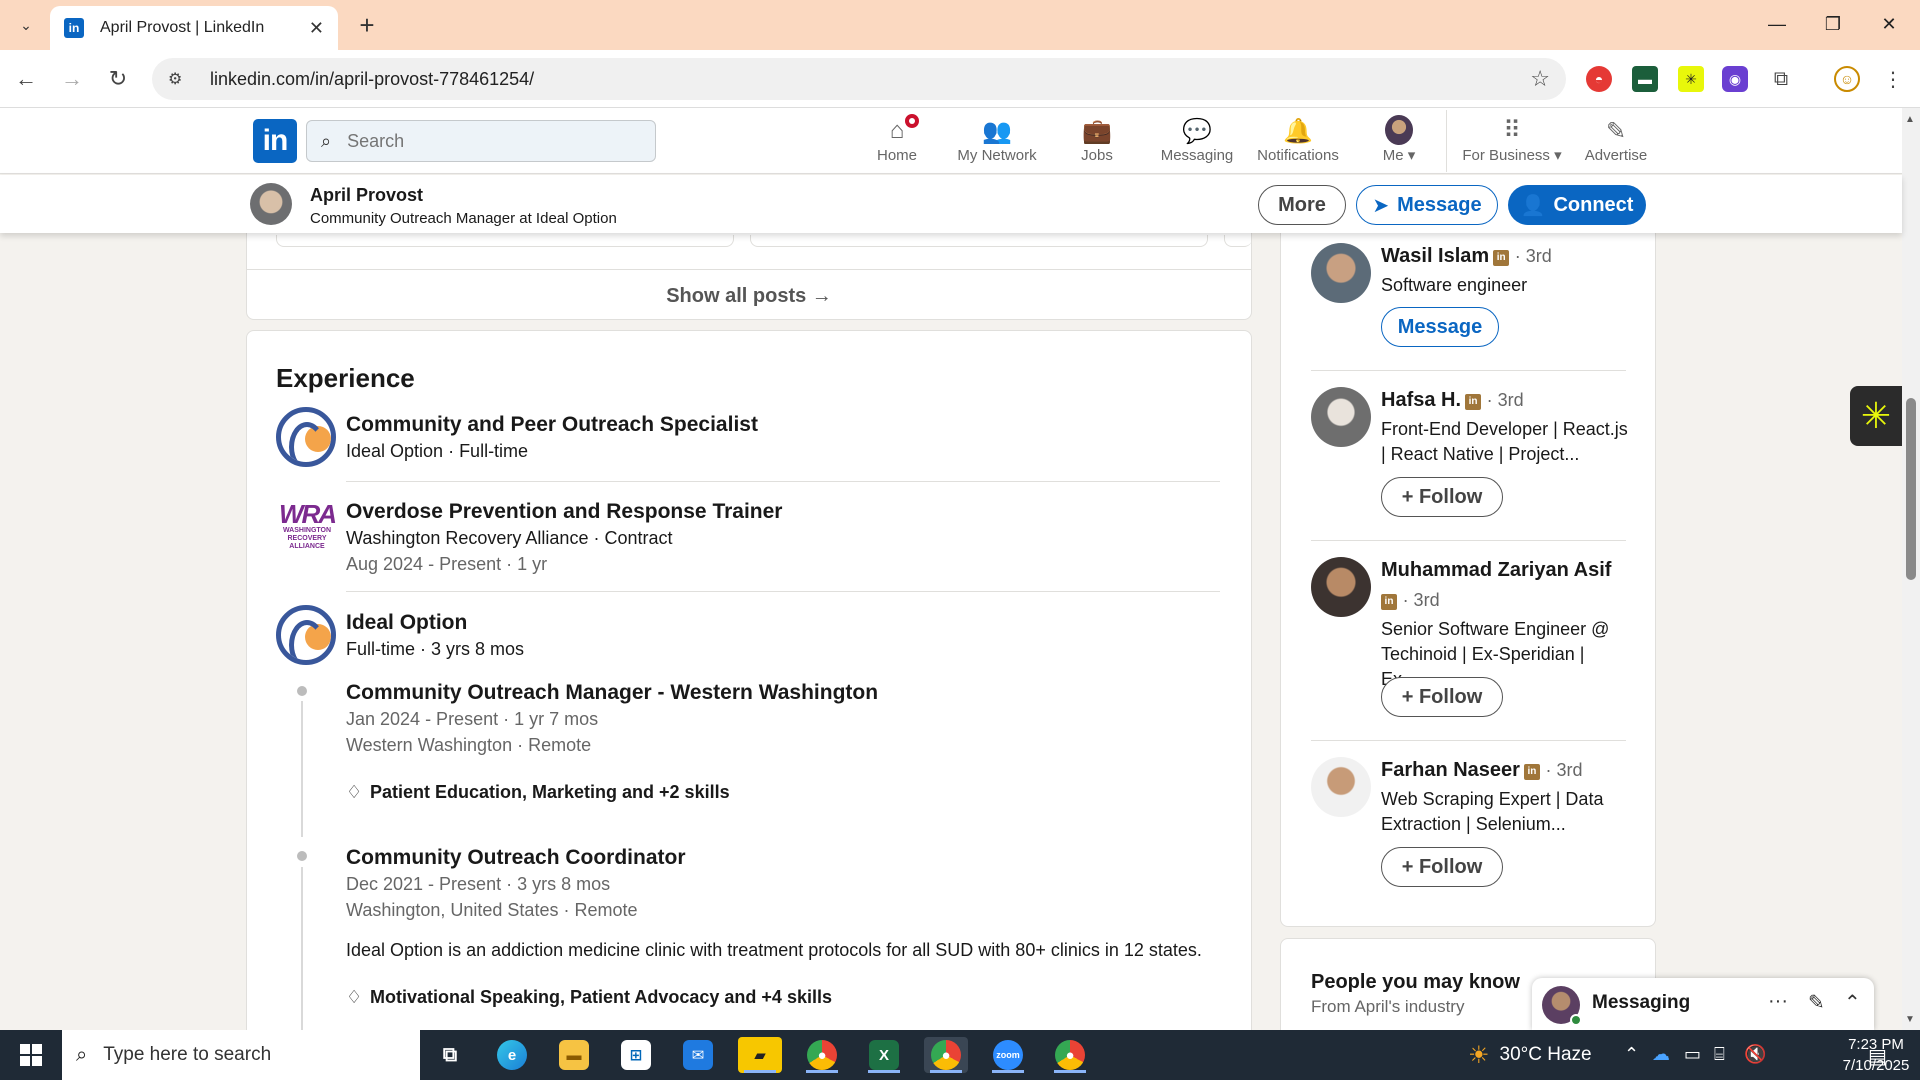 This screenshot has width=1920, height=1080. Describe the element at coordinates (1302, 205) in the screenshot. I see `more-button: More` at that location.